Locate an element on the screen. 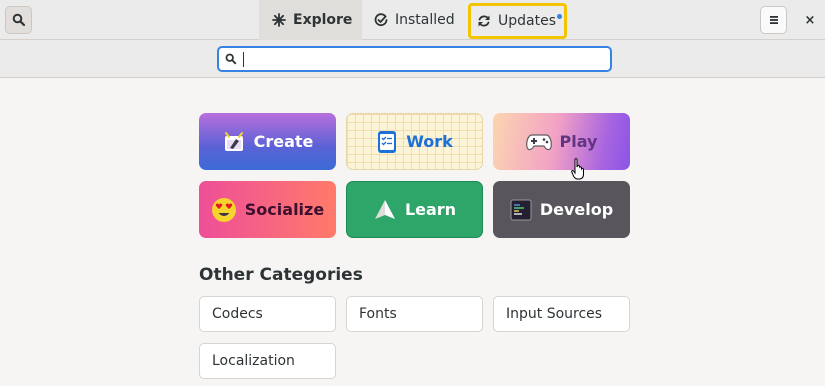 This screenshot has width=825, height=386. tab-explore: Explore is located at coordinates (310, 20).